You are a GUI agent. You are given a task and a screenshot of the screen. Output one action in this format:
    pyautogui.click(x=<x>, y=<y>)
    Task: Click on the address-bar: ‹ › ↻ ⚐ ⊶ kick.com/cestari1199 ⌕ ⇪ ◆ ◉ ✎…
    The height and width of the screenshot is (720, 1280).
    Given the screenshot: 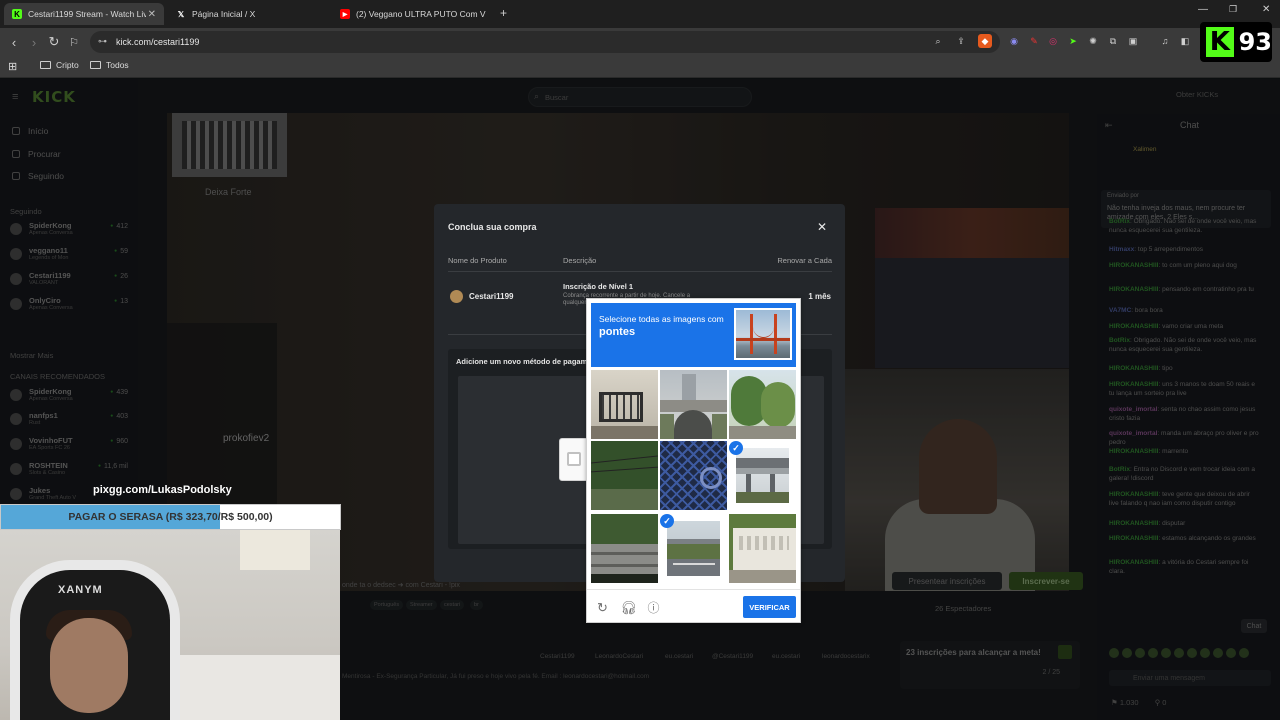 What is the action you would take?
    pyautogui.click(x=640, y=42)
    